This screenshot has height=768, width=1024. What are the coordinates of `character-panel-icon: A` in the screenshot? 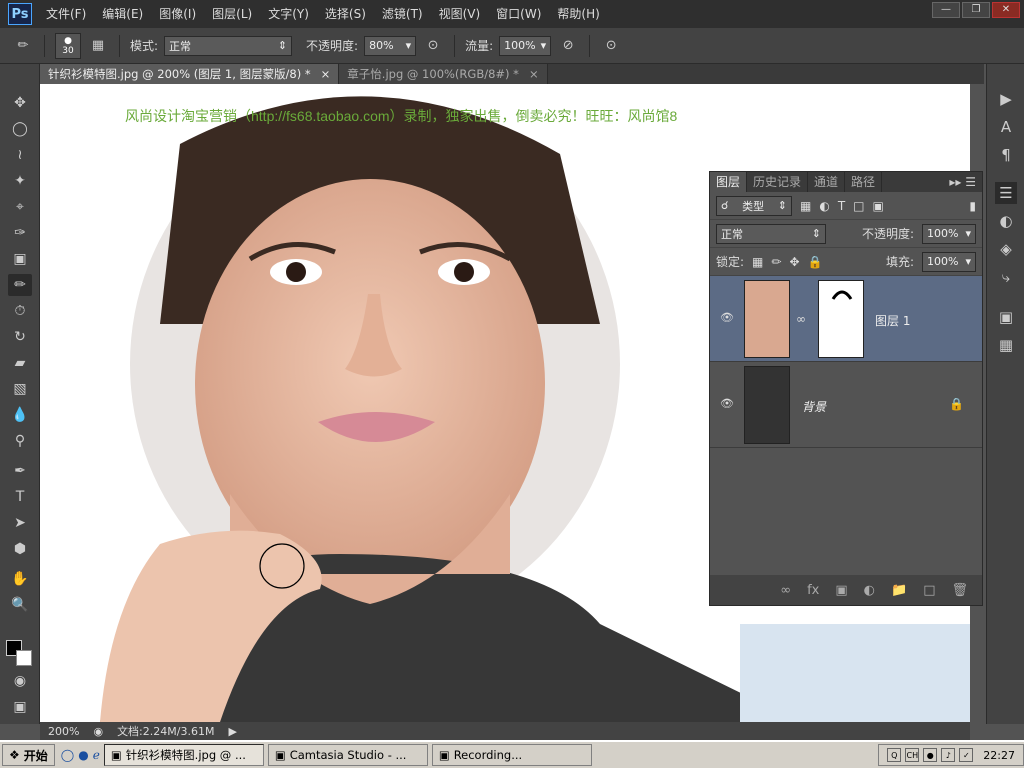 It's located at (1006, 127).